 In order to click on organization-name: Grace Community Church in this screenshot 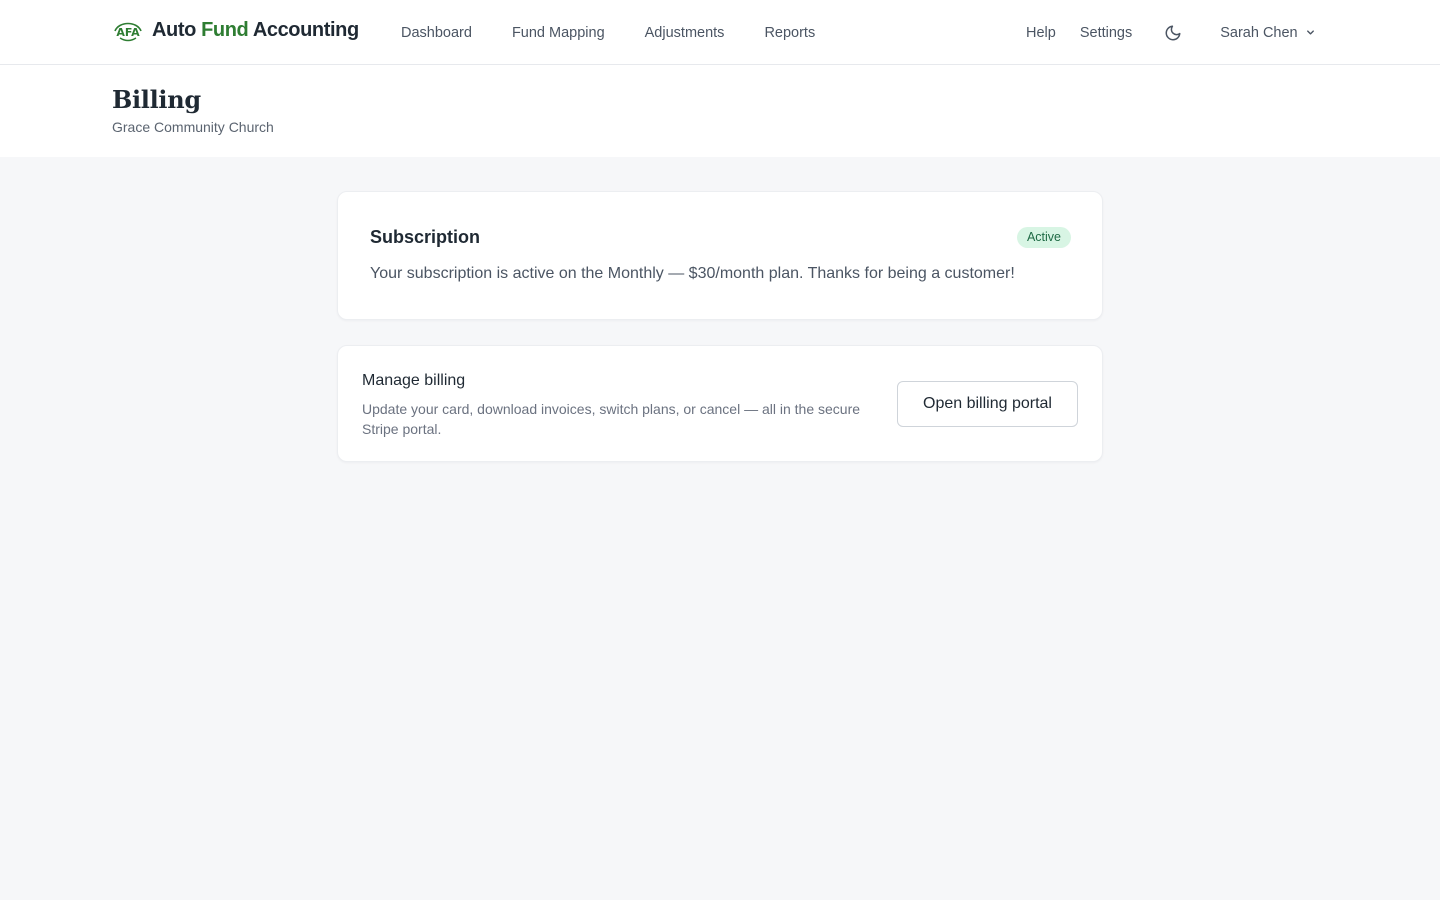, I will do `click(193, 127)`.